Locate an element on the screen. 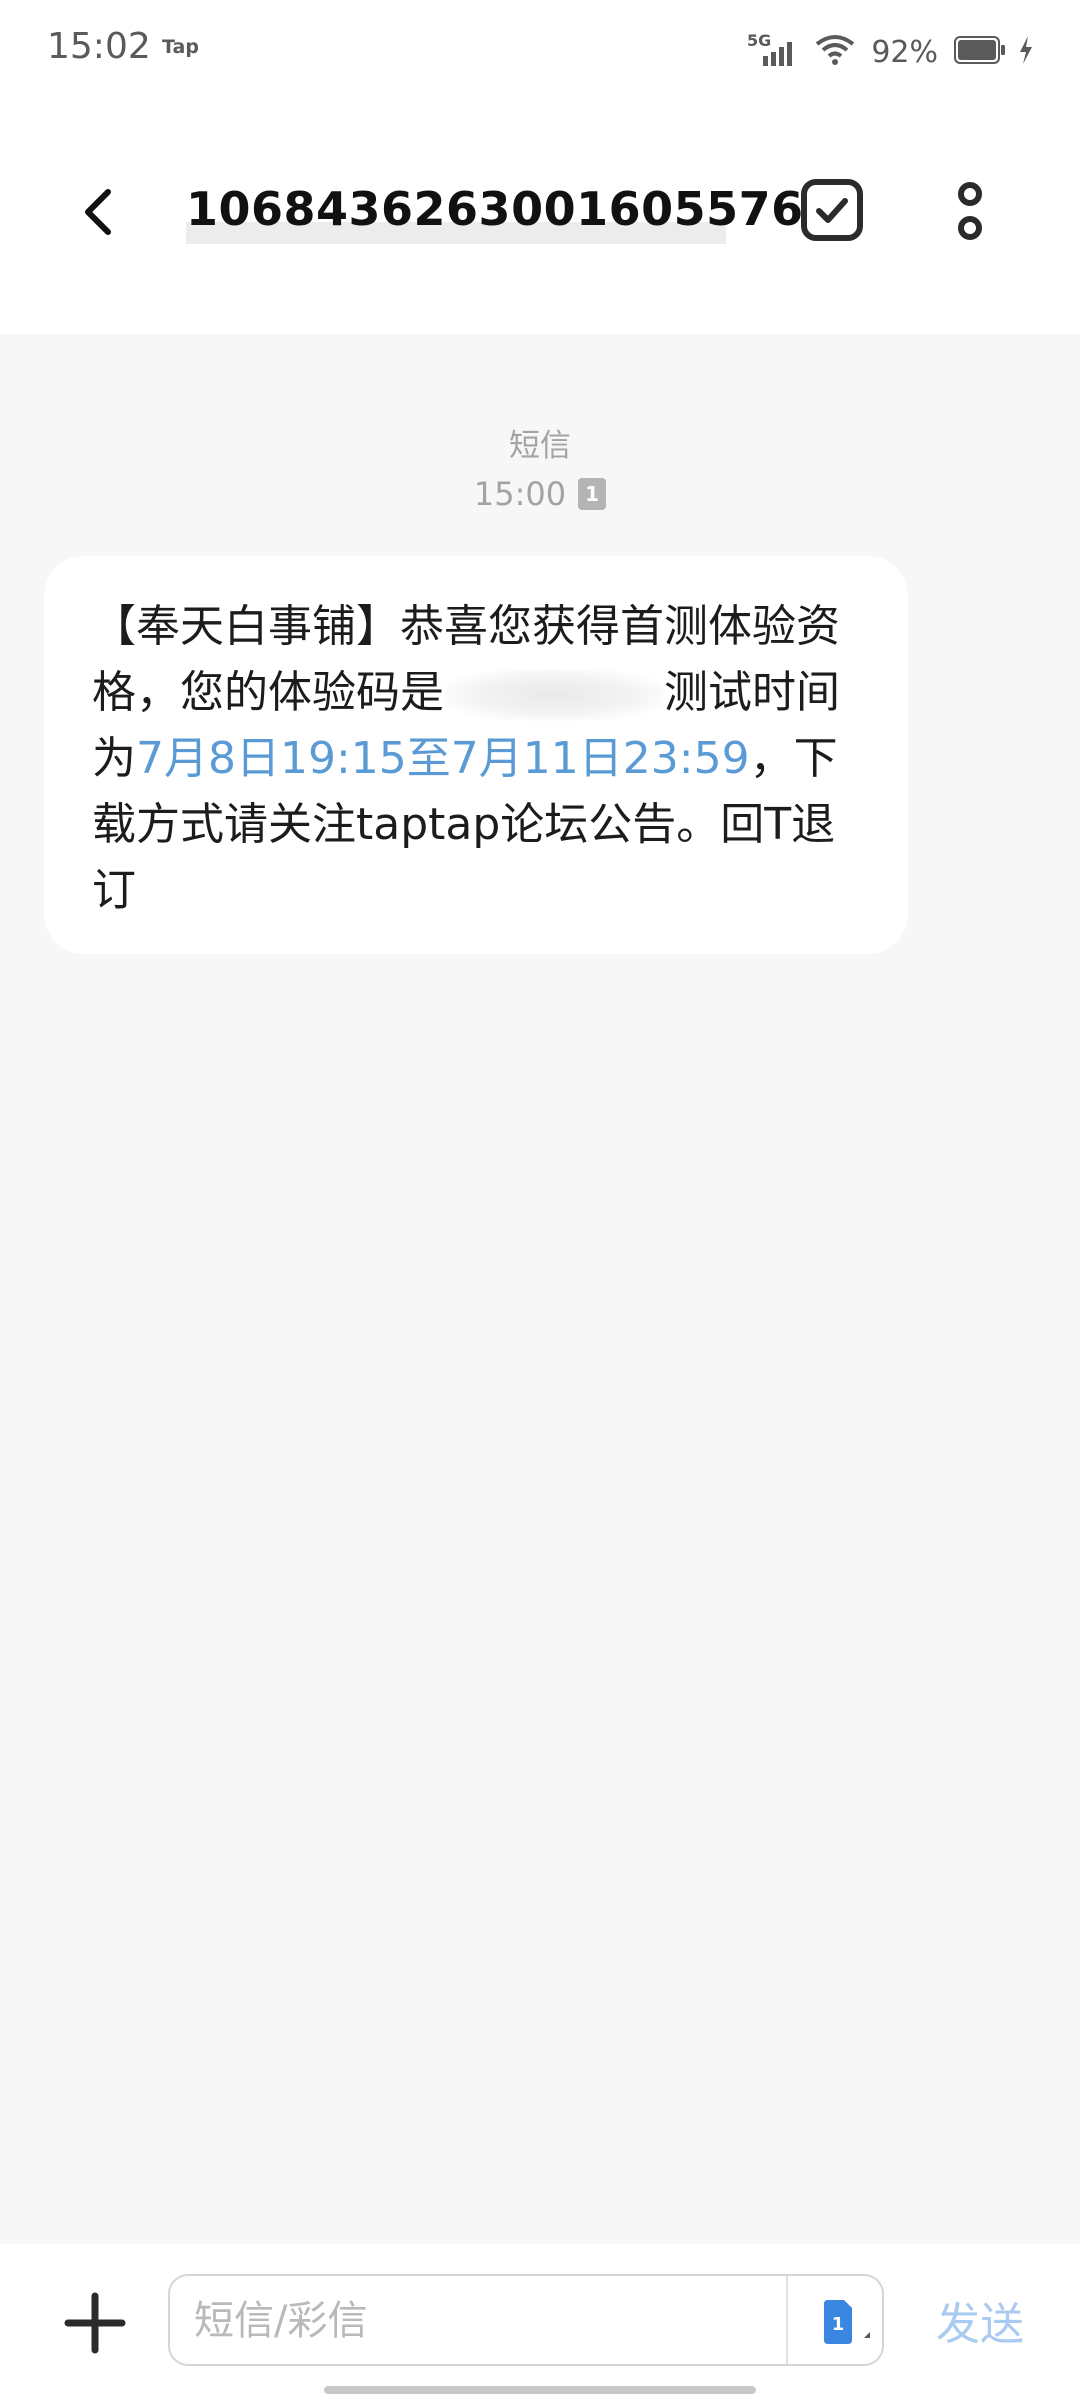  message-time-row: 15:00 1 is located at coordinates (540, 494).